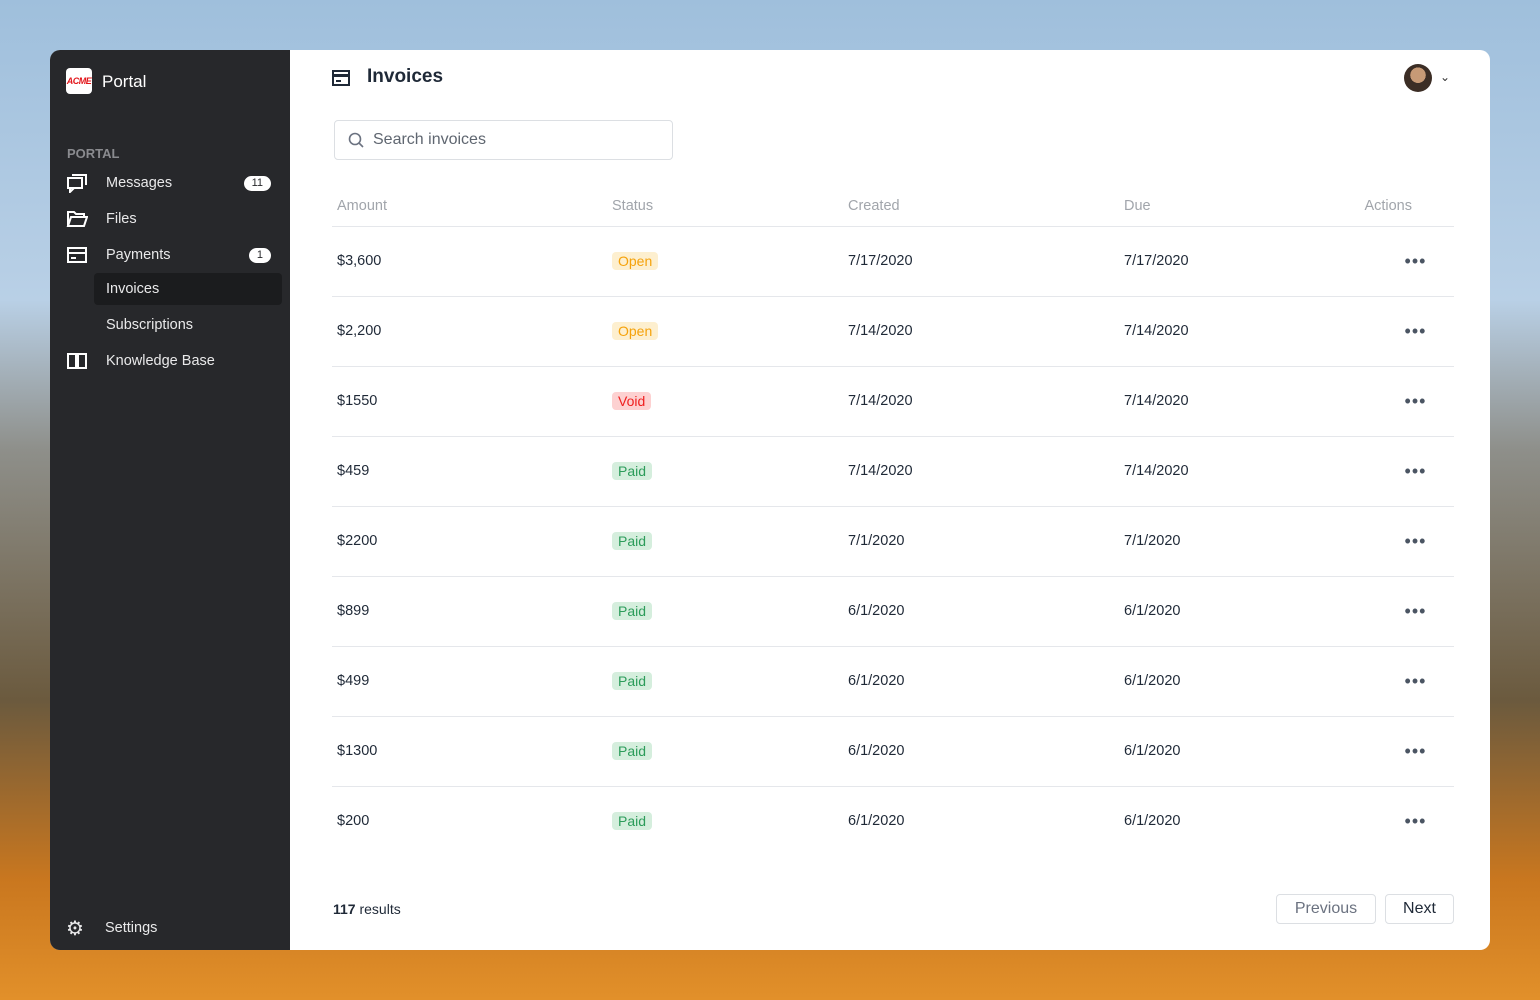 The height and width of the screenshot is (1000, 1540). Describe the element at coordinates (405, 76) in the screenshot. I see `page-title: Invoices` at that location.